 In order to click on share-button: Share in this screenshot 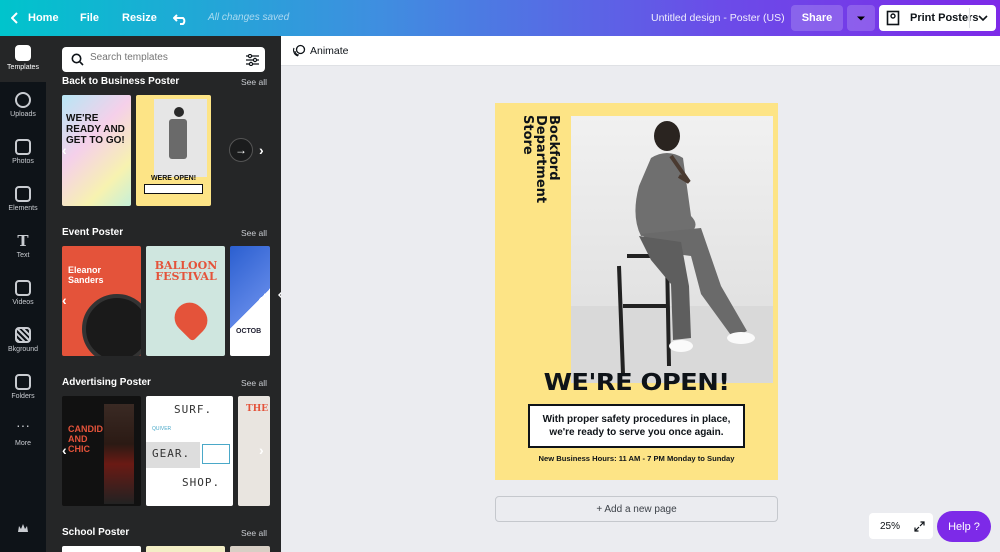, I will do `click(817, 18)`.